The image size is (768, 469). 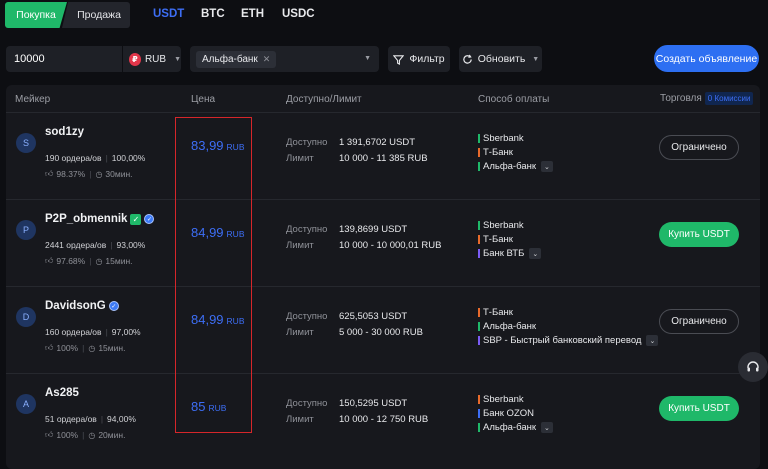 I want to click on header-available-limit: Доступно/Лимит, so click(x=324, y=99).